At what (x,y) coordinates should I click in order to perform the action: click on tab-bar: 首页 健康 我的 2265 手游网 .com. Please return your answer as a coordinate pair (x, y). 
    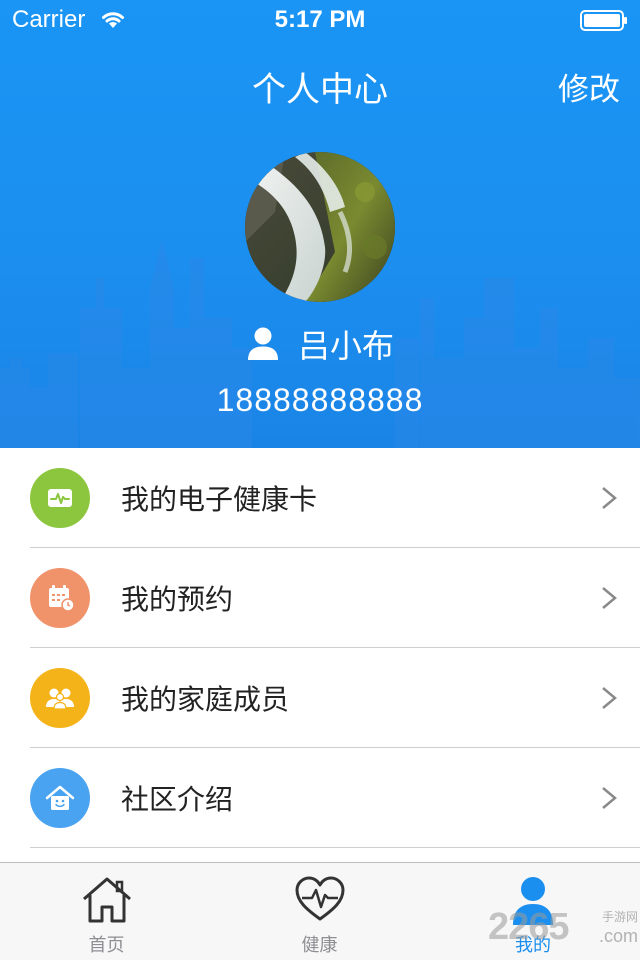
    Looking at the image, I should click on (320, 911).